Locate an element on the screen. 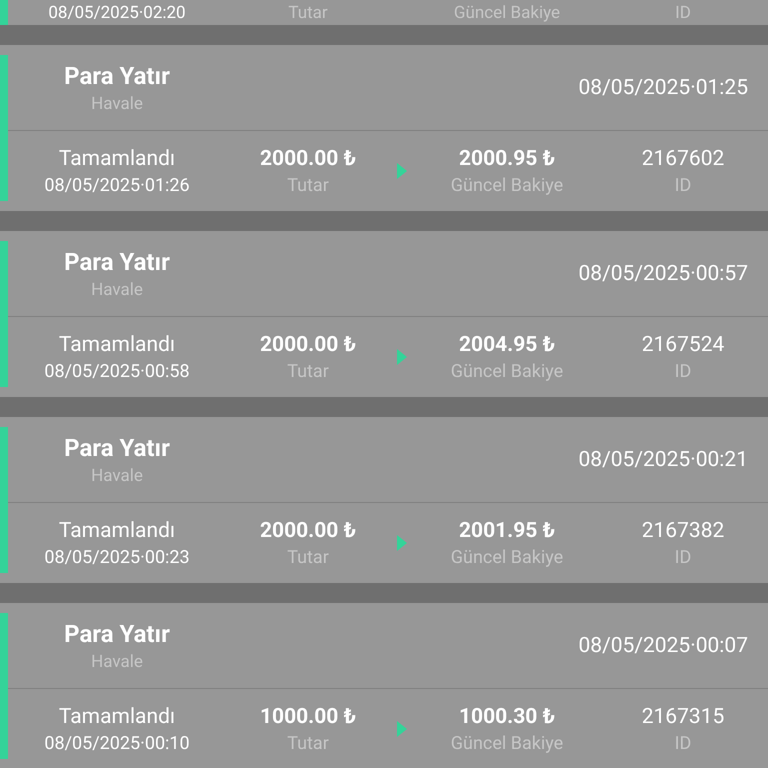  status-time: 08/05/2025·00:23 is located at coordinates (117, 557).